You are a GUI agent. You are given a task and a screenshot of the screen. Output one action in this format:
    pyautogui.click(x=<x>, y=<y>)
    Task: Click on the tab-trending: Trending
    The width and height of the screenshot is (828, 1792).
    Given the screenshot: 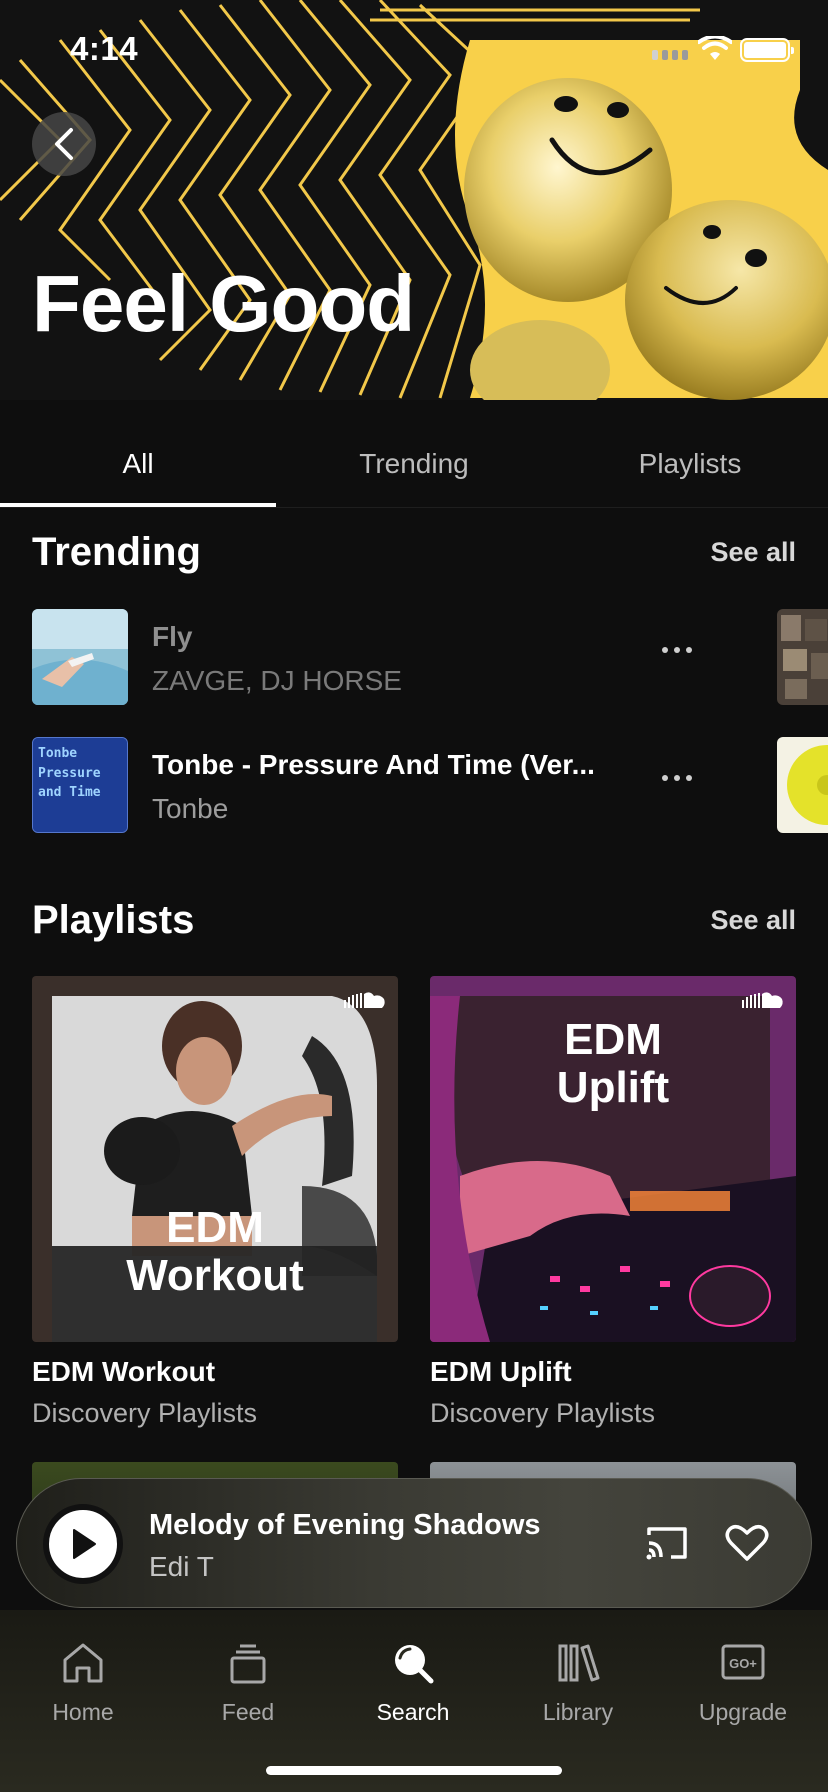 What is the action you would take?
    pyautogui.click(x=414, y=453)
    